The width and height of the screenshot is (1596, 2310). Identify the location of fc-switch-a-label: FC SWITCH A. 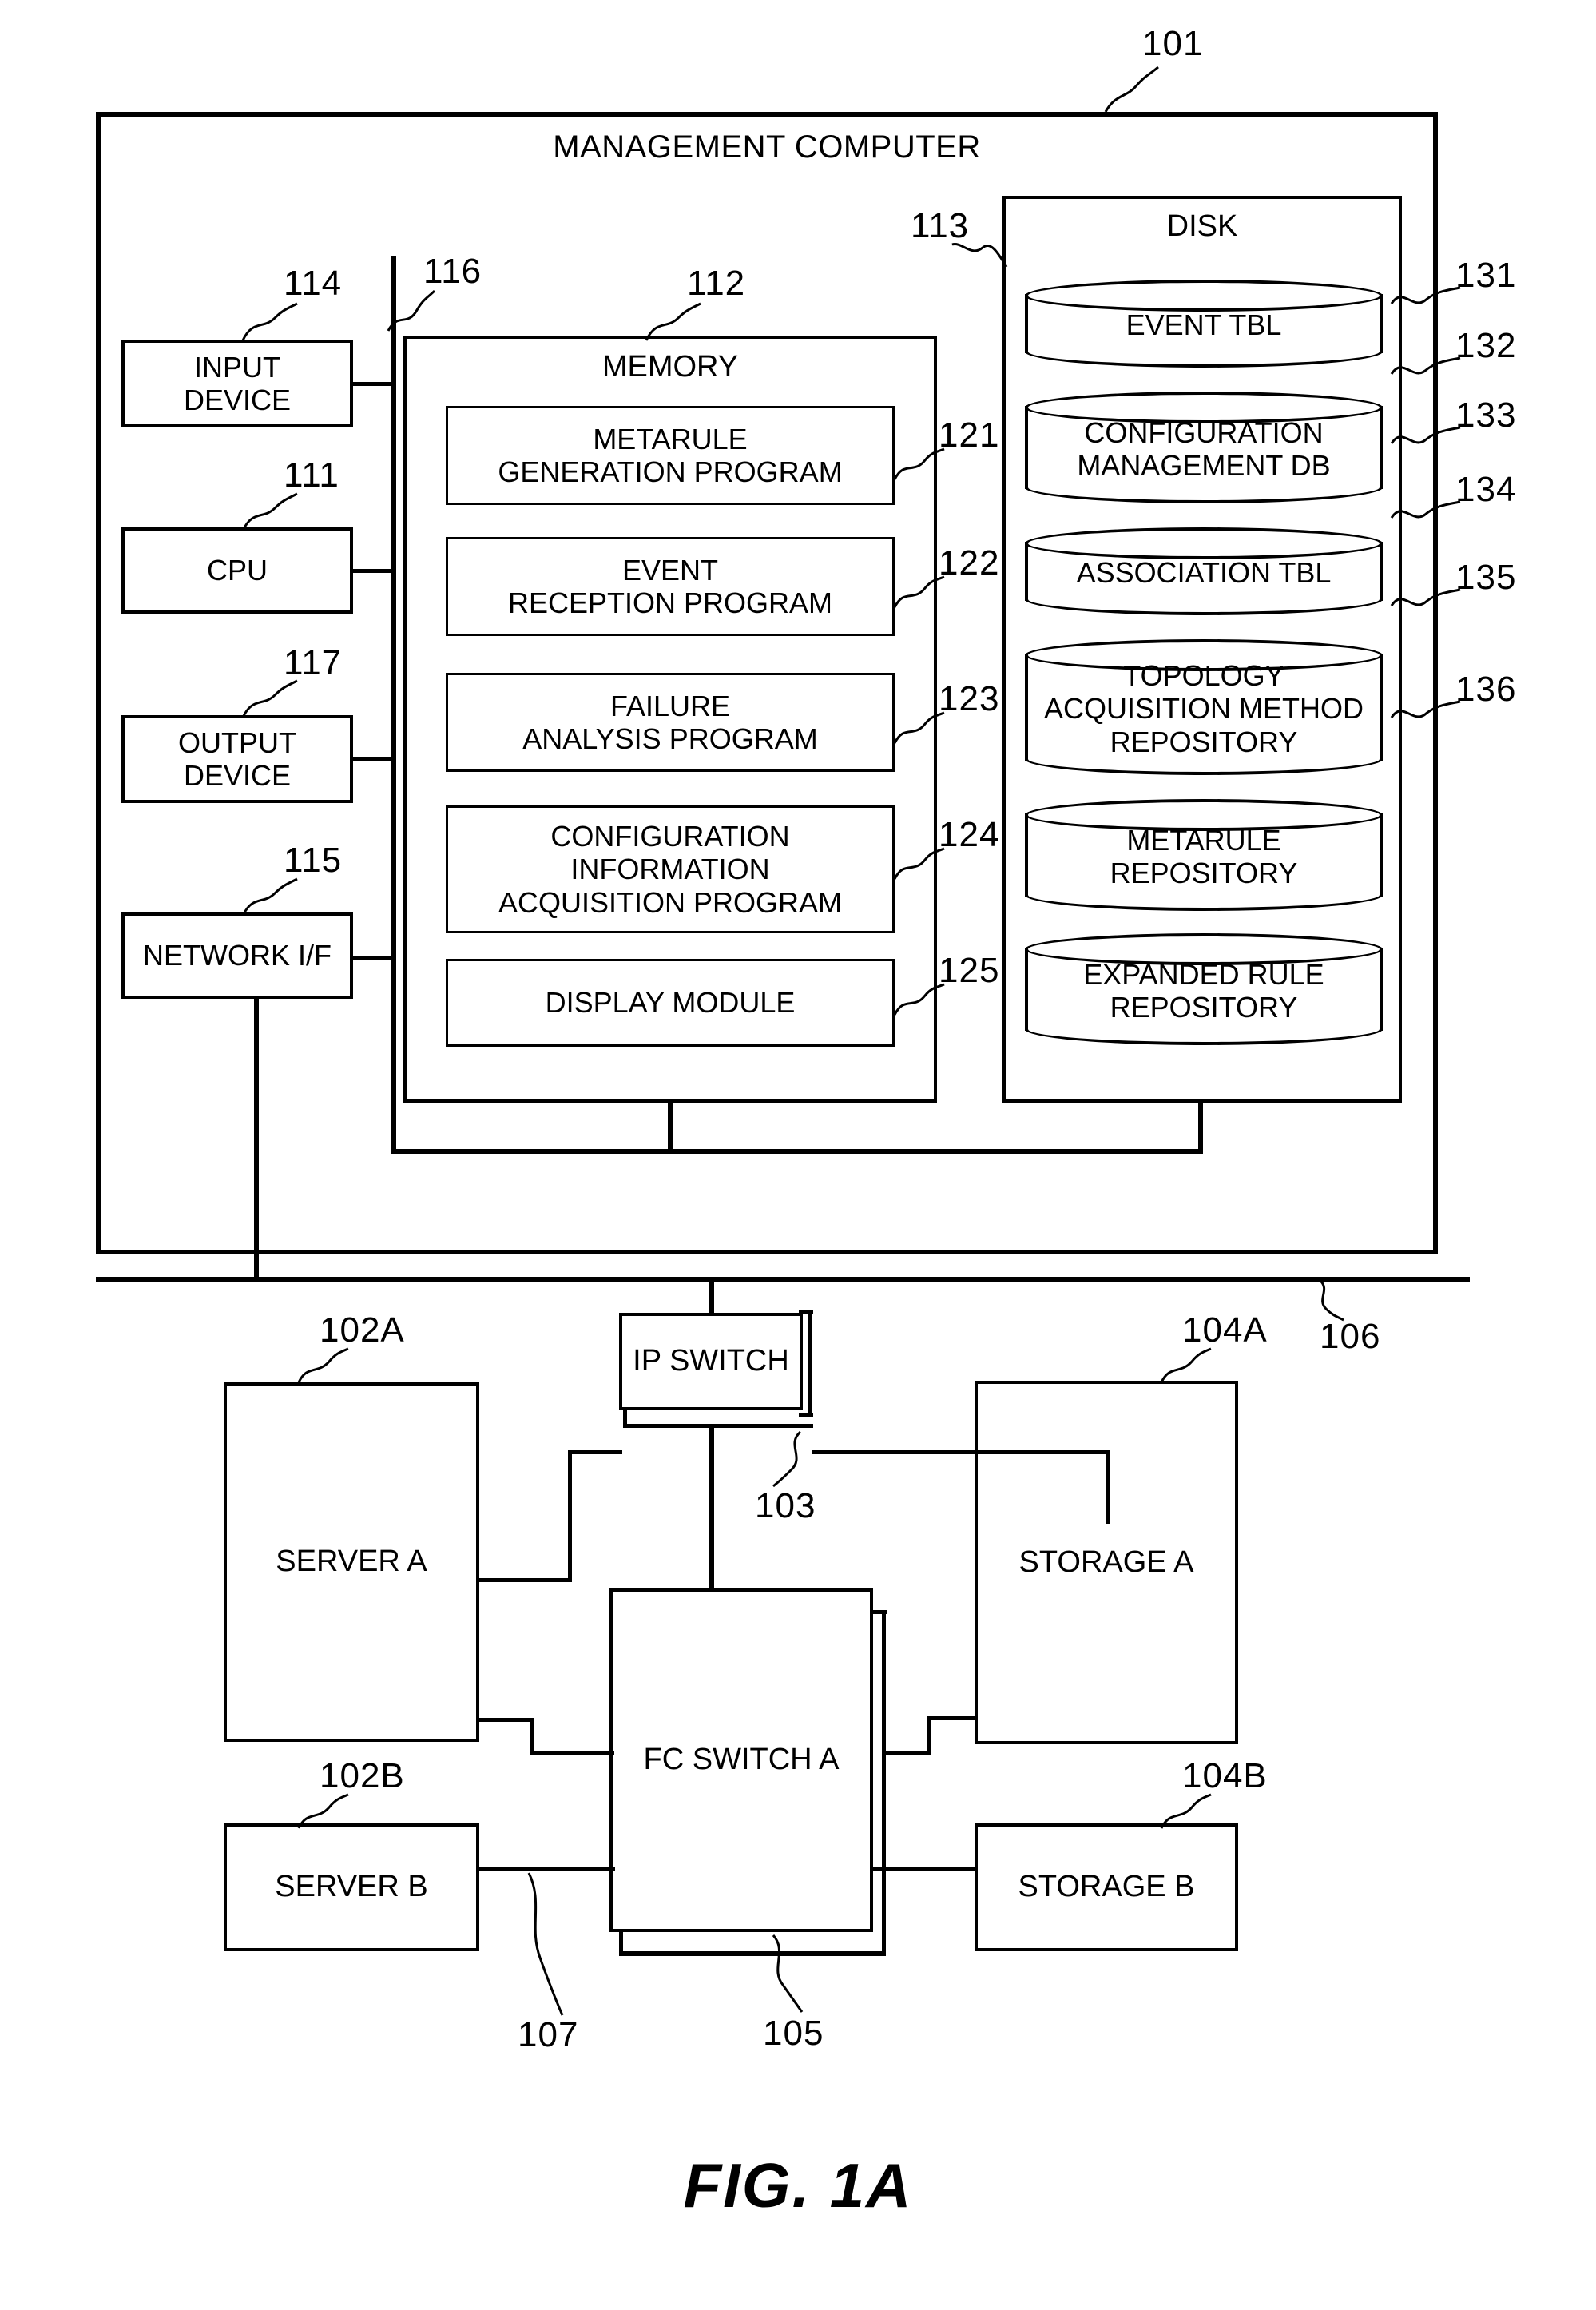
(741, 1760).